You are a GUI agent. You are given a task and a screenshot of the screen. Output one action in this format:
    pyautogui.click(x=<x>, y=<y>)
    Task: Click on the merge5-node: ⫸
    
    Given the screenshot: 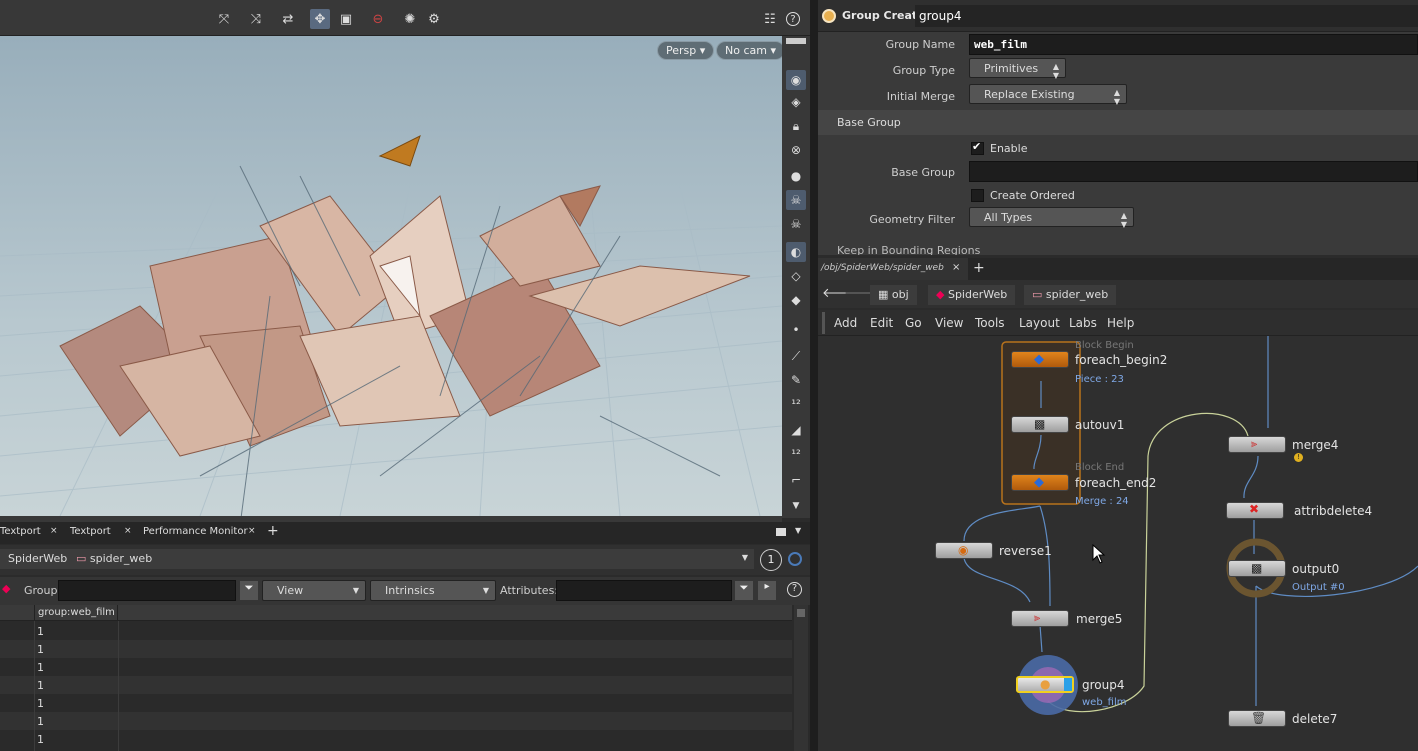 What is the action you would take?
    pyautogui.click(x=1040, y=618)
    